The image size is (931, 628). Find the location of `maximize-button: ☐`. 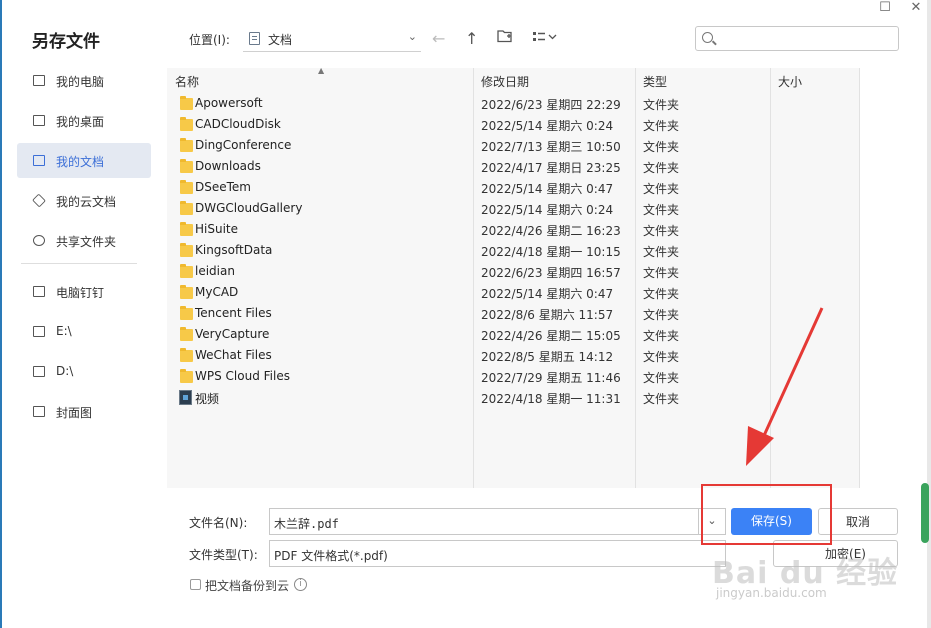

maximize-button: ☐ is located at coordinates (885, 8).